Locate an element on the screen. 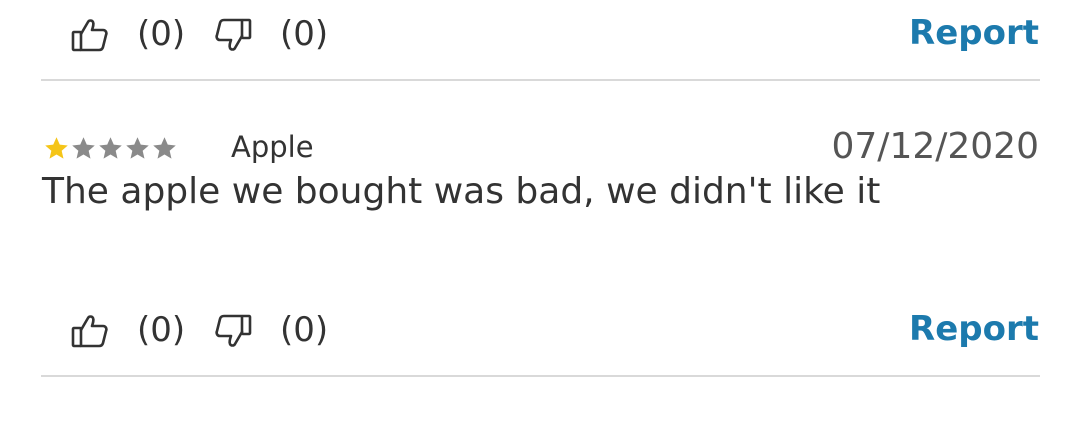  previous-review-vote-row: (0) (0) Report is located at coordinates (540, 36).